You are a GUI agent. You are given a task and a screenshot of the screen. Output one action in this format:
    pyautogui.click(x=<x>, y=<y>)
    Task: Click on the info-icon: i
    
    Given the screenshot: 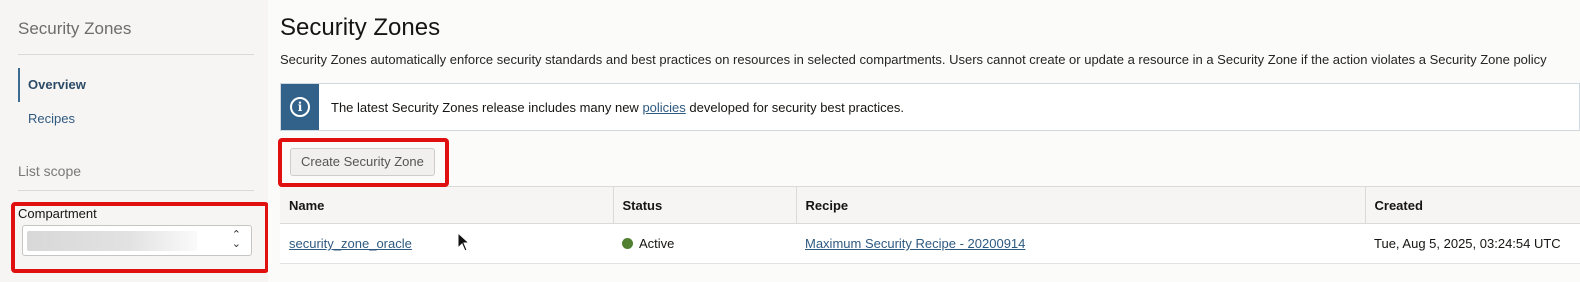 What is the action you would take?
    pyautogui.click(x=300, y=107)
    